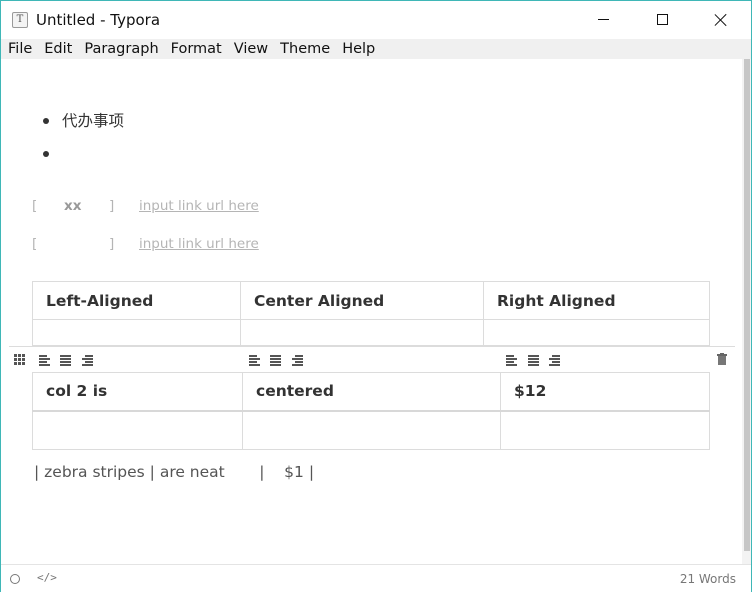 The width and height of the screenshot is (752, 592). I want to click on table-cell: centered, so click(371, 391).